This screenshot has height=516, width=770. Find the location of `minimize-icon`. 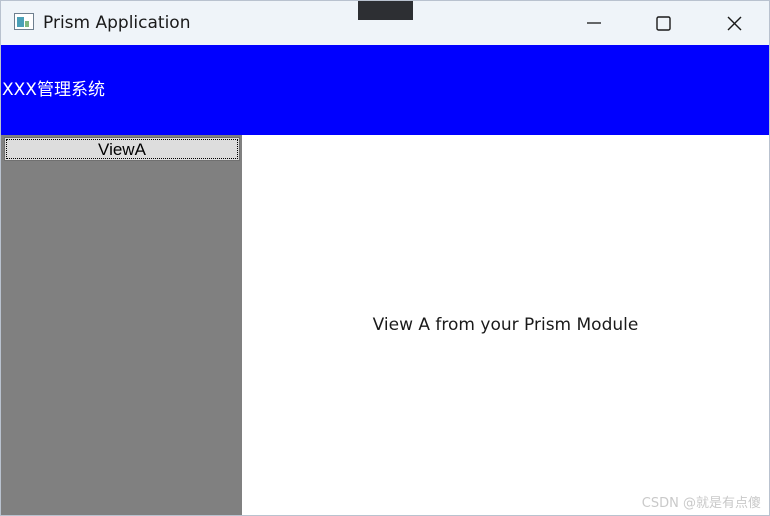

minimize-icon is located at coordinates (594, 23).